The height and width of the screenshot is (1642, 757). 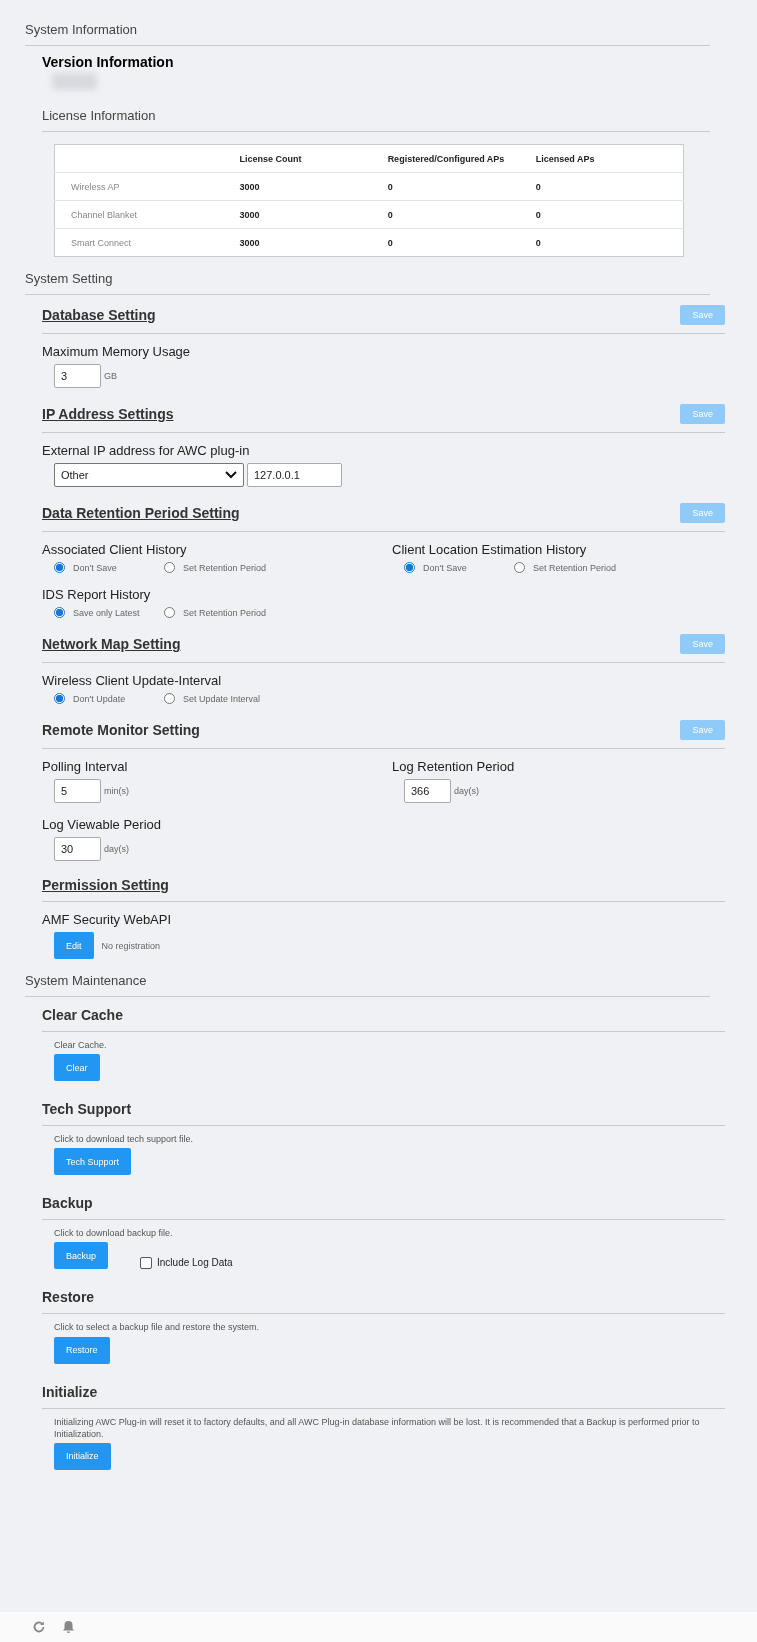 I want to click on field-label: Wireless Client Update-Interval, so click(x=132, y=680).